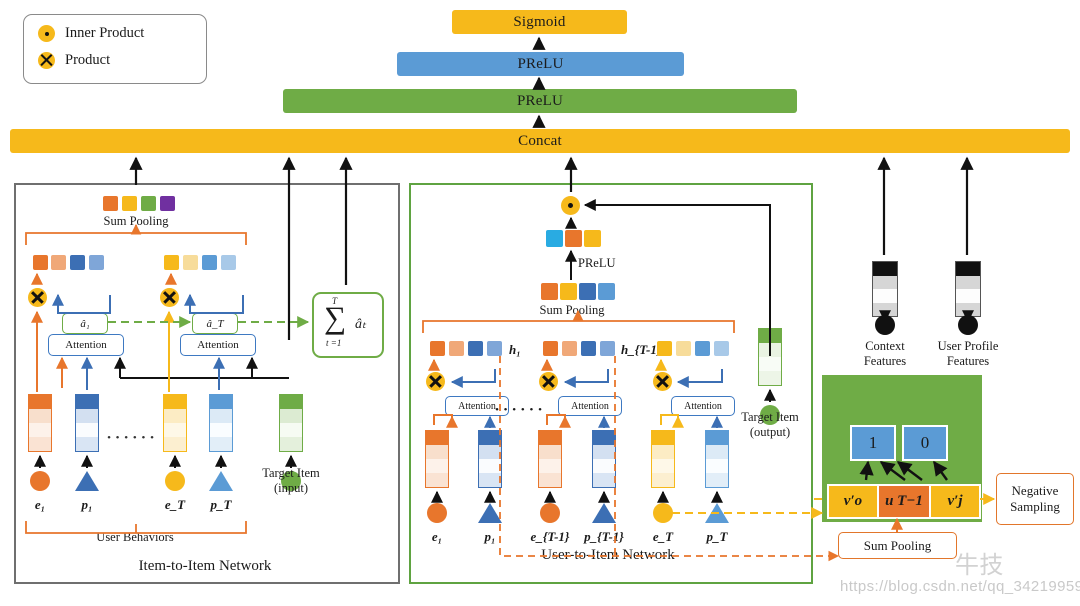 The image size is (1080, 606). I want to click on input-label-e1-mid: e₁, so click(437, 536).